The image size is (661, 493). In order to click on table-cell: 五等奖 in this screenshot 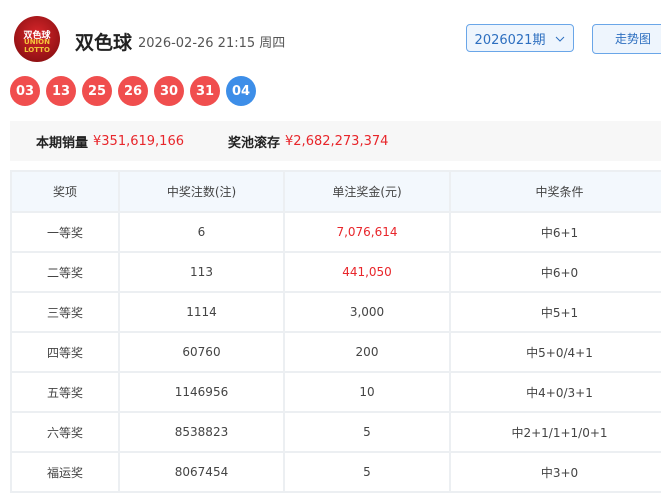, I will do `click(65, 392)`.